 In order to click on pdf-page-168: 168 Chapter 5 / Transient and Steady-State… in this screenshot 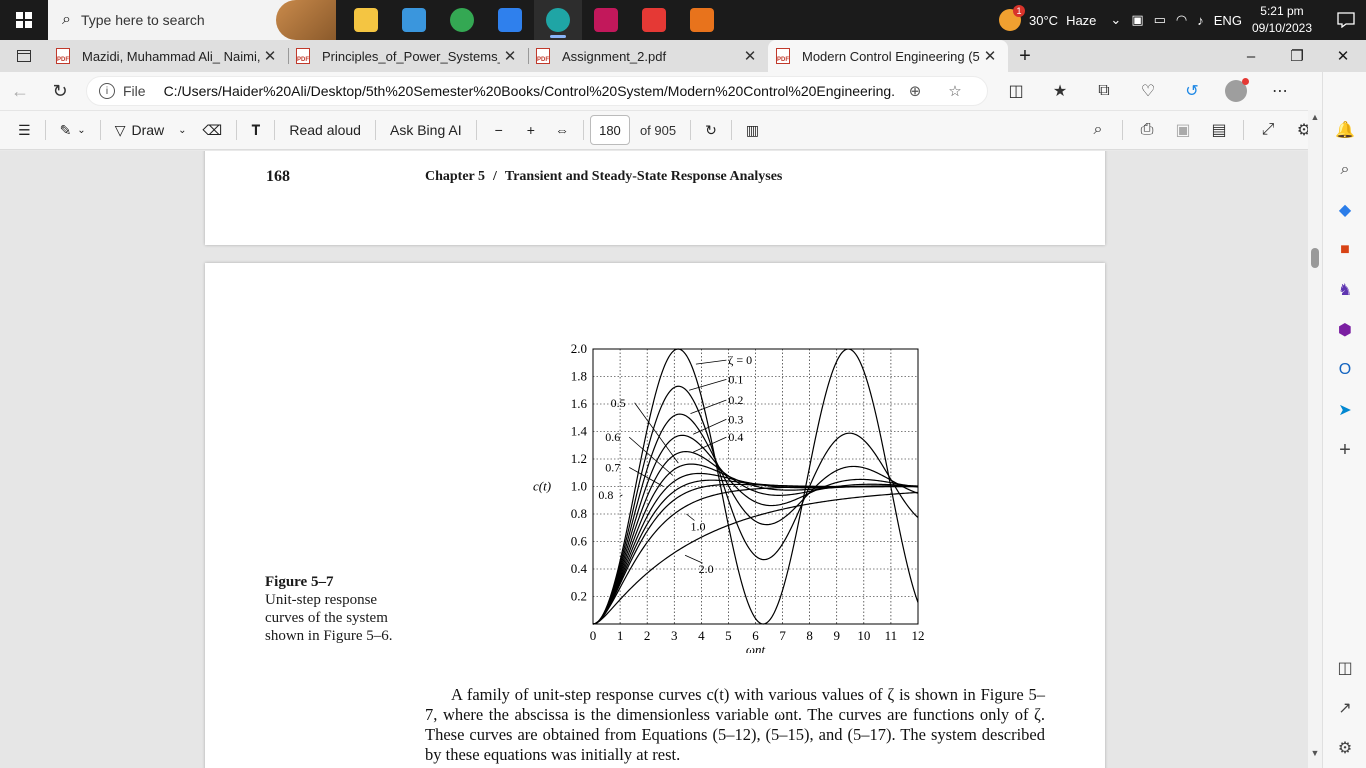, I will do `click(655, 198)`.